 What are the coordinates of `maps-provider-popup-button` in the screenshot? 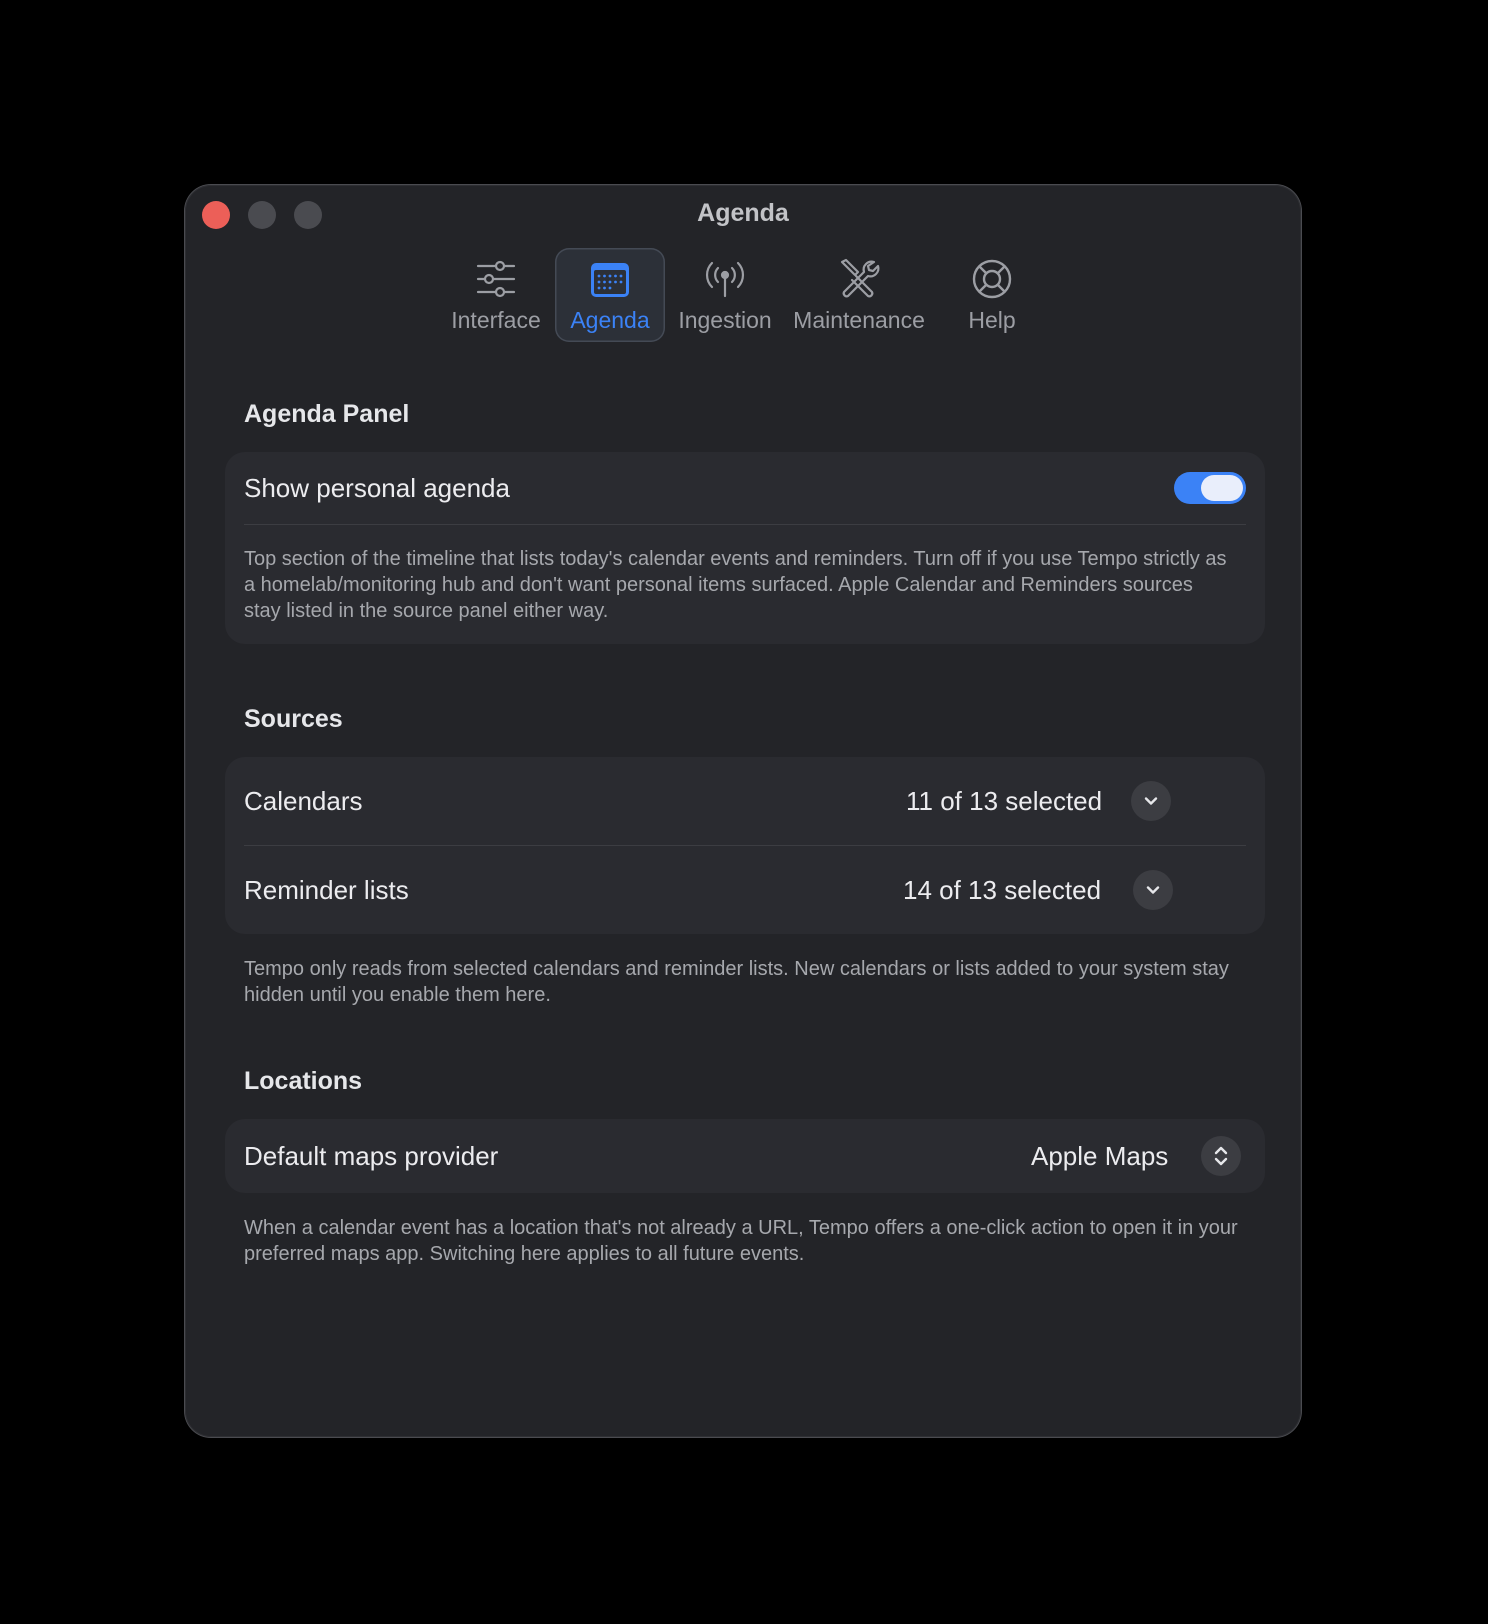 It's located at (1221, 1156).